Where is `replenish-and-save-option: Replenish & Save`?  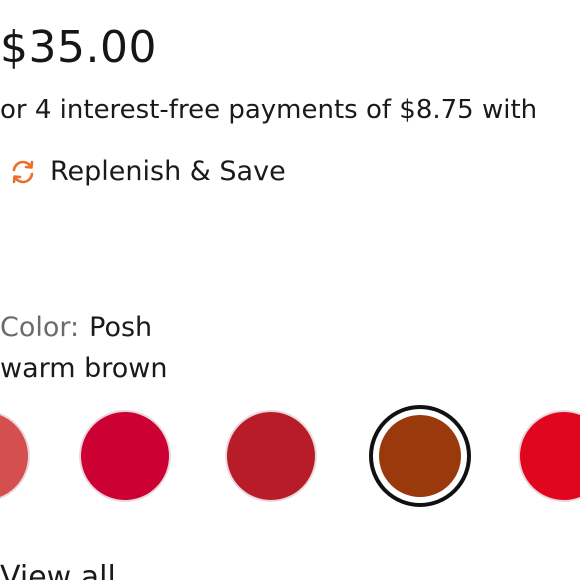
replenish-and-save-option: Replenish & Save is located at coordinates (147, 171).